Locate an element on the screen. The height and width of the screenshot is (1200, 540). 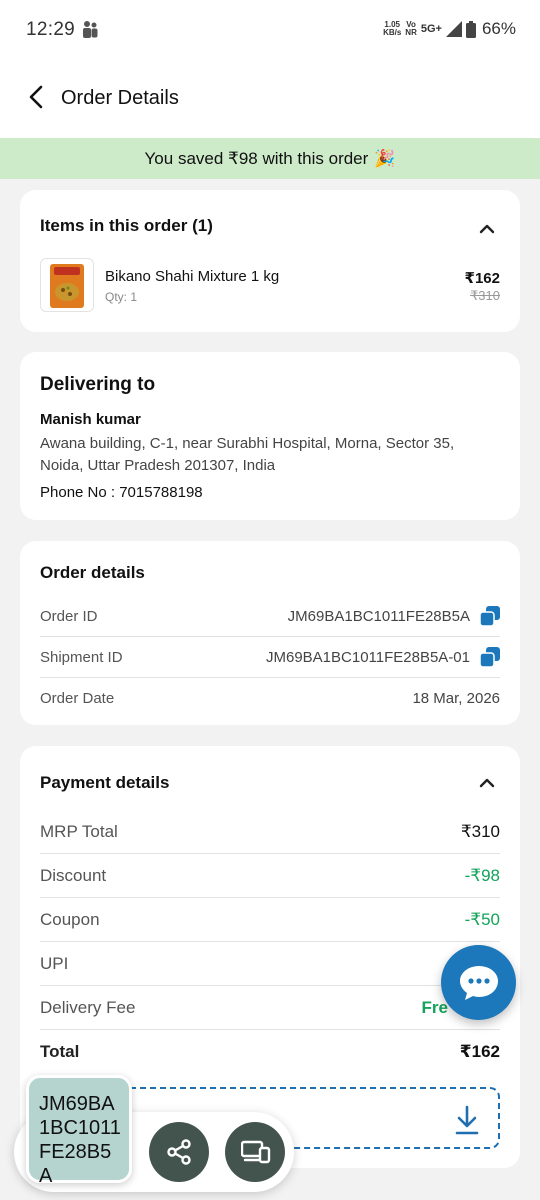
product-name: Bikano Shahi Mixture 1 kg is located at coordinates (192, 276).